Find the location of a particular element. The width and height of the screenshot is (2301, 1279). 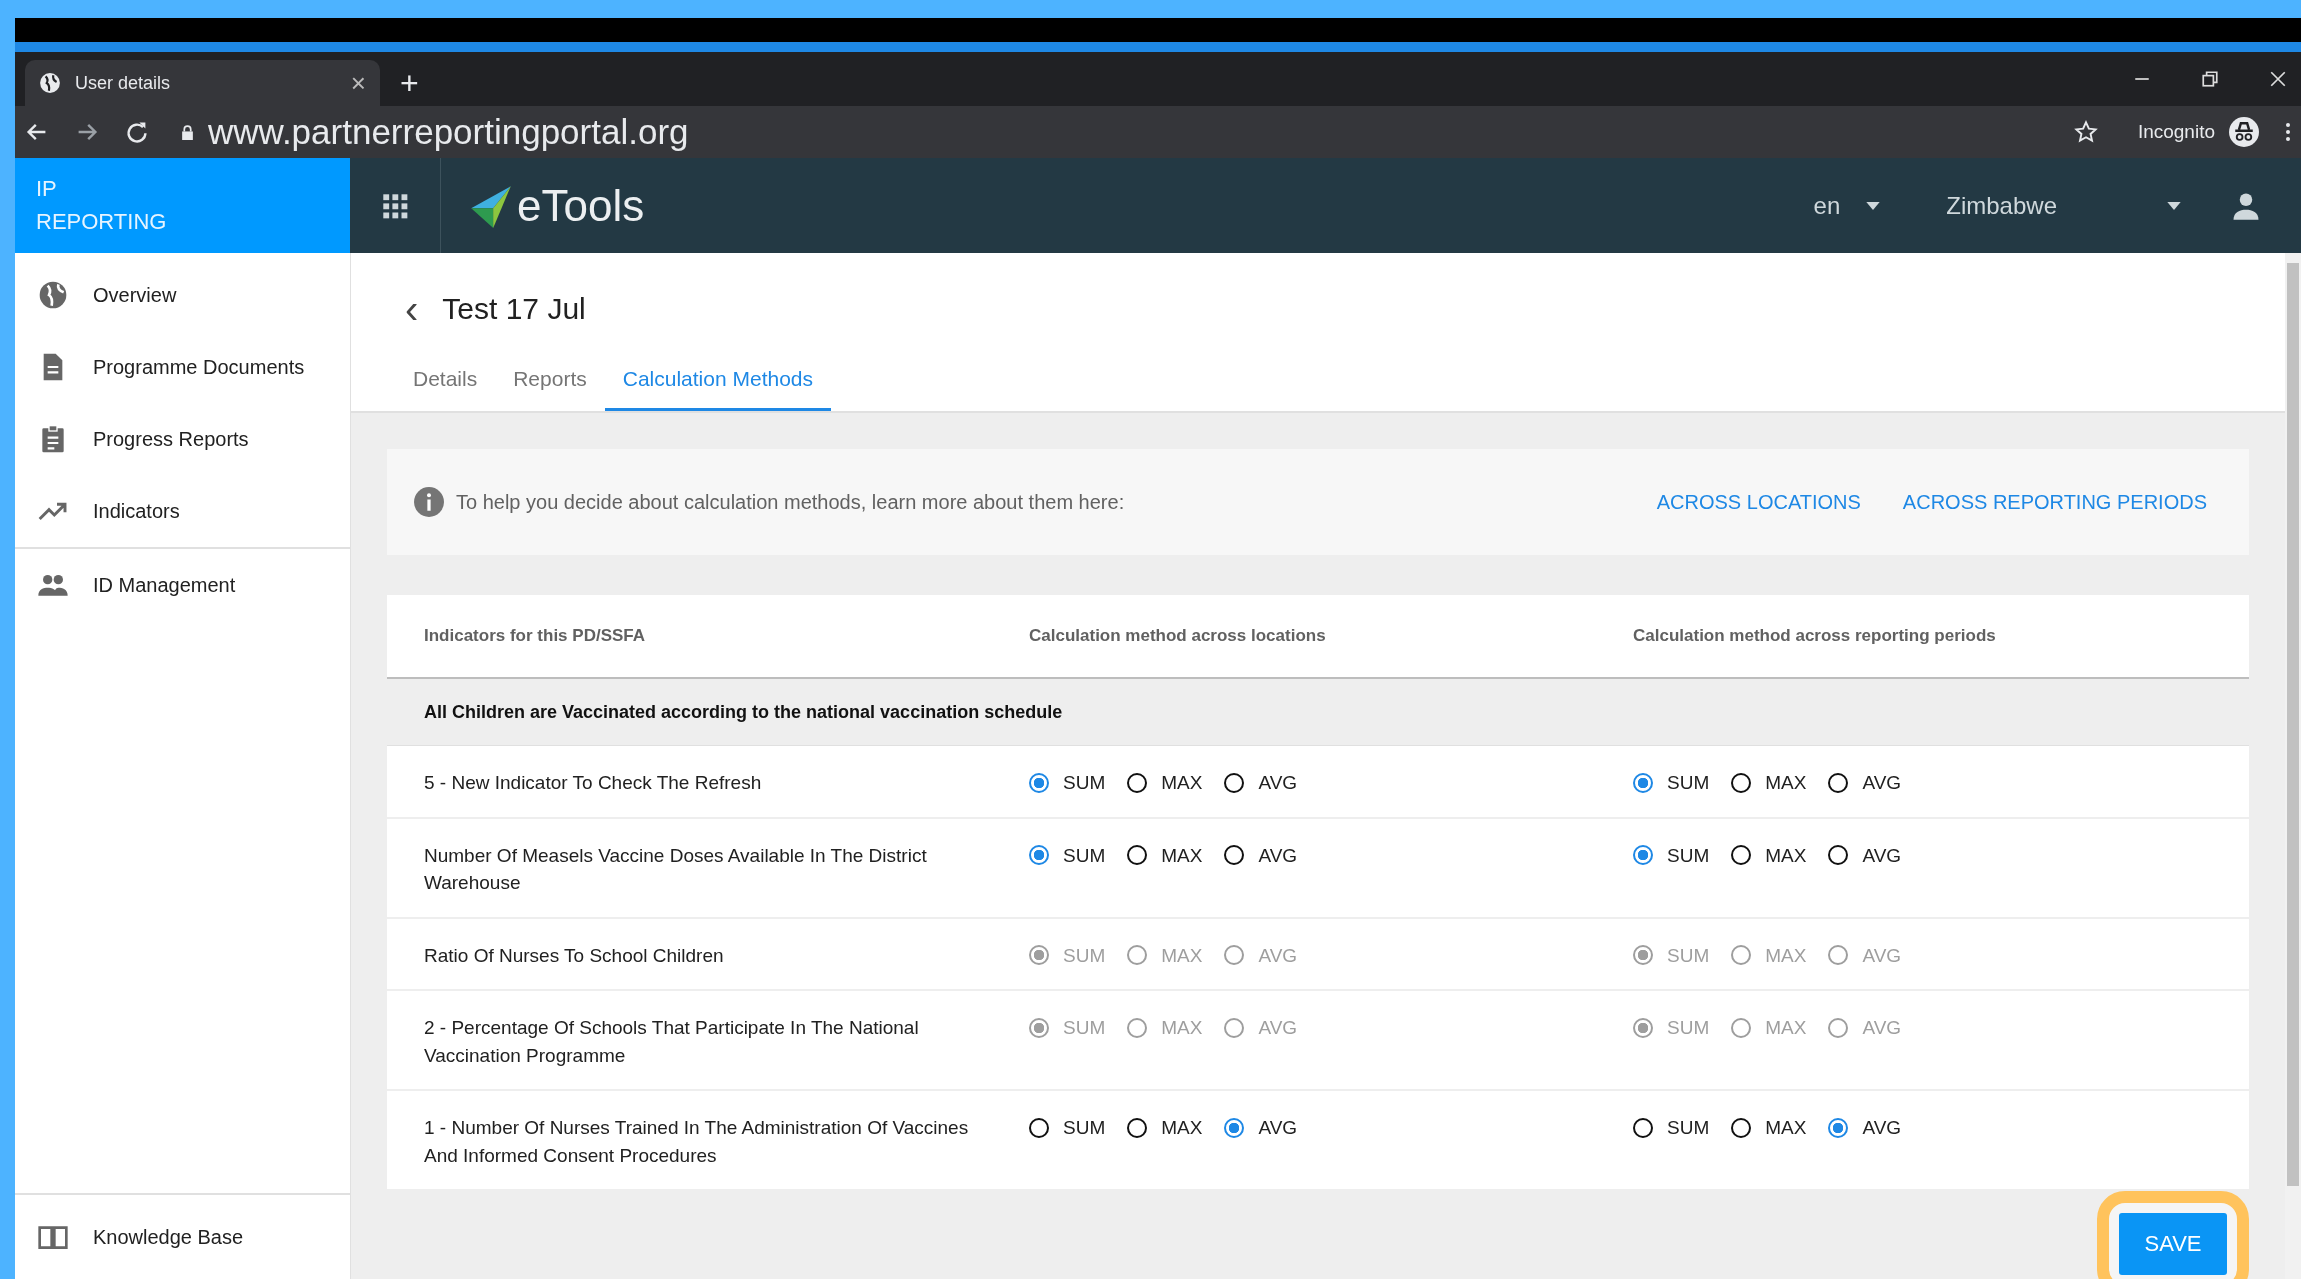

indicator-group-title: All Children are Vaccinated according to the national vaccination schedule is located at coordinates (743, 712).